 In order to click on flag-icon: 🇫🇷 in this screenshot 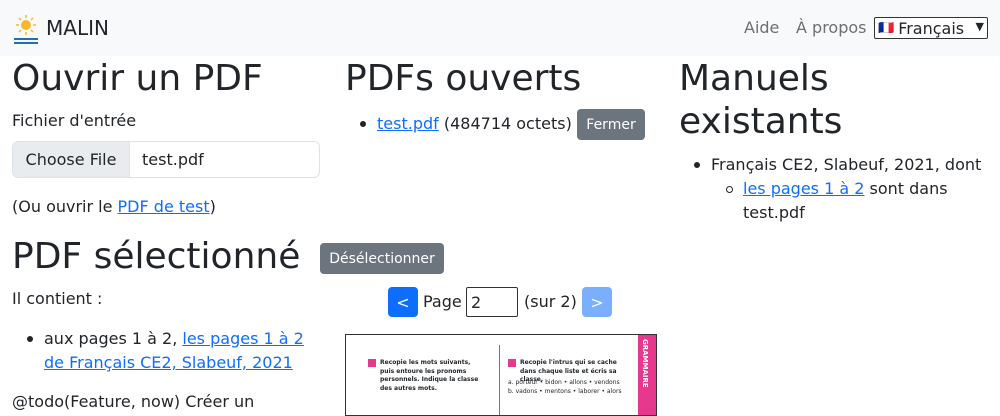, I will do `click(886, 28)`.